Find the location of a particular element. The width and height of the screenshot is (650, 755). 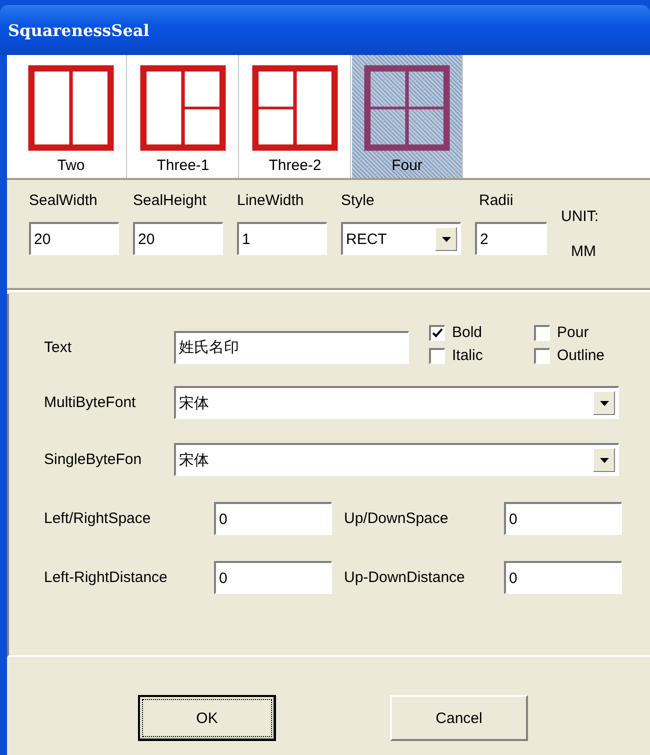

layout-option: Two is located at coordinates (71, 116).